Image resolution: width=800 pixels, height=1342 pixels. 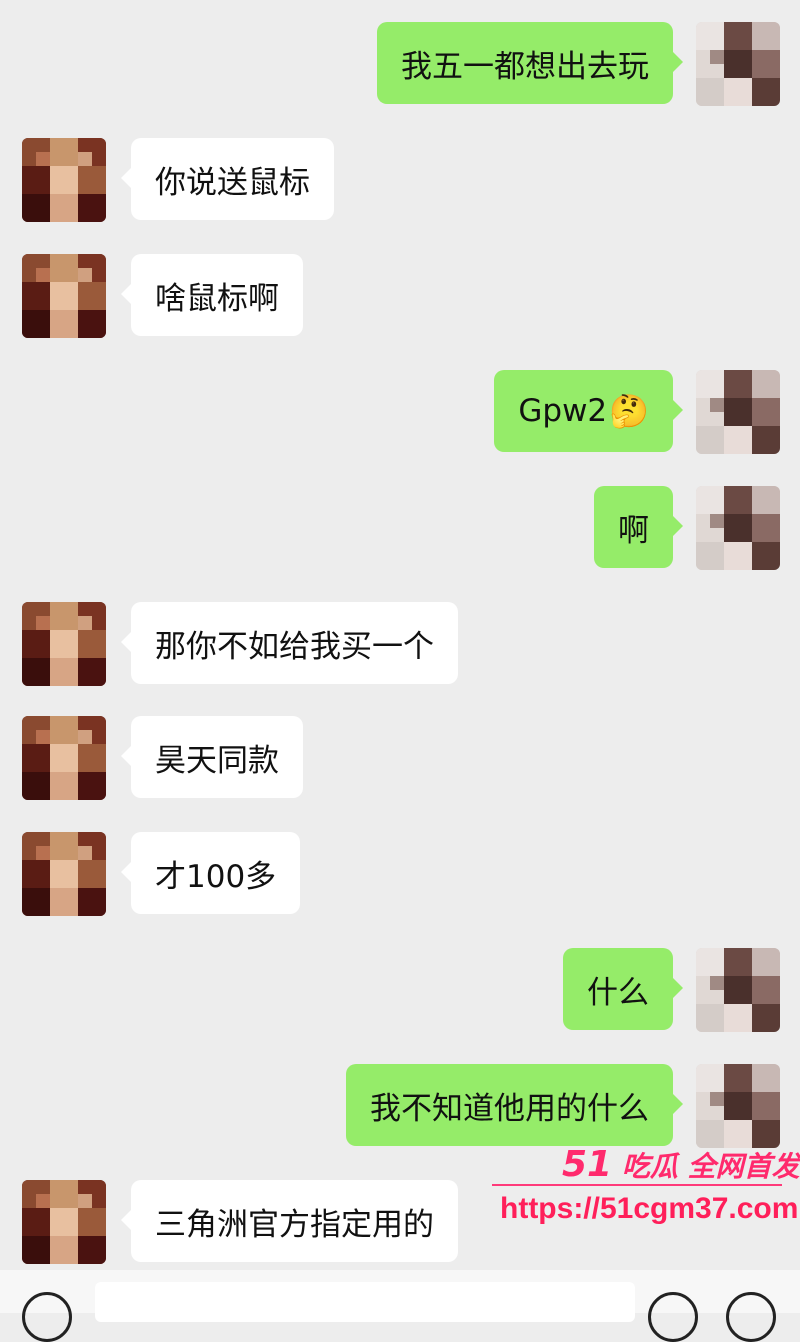 I want to click on message-text: 我五一都想出去玩, so click(x=525, y=66).